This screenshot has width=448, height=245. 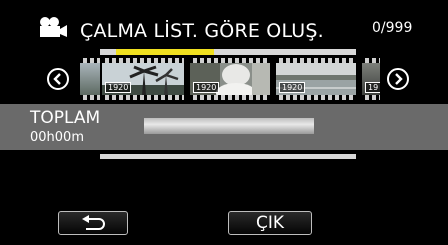 What do you see at coordinates (53, 27) in the screenshot?
I see `video-camera-icon` at bounding box center [53, 27].